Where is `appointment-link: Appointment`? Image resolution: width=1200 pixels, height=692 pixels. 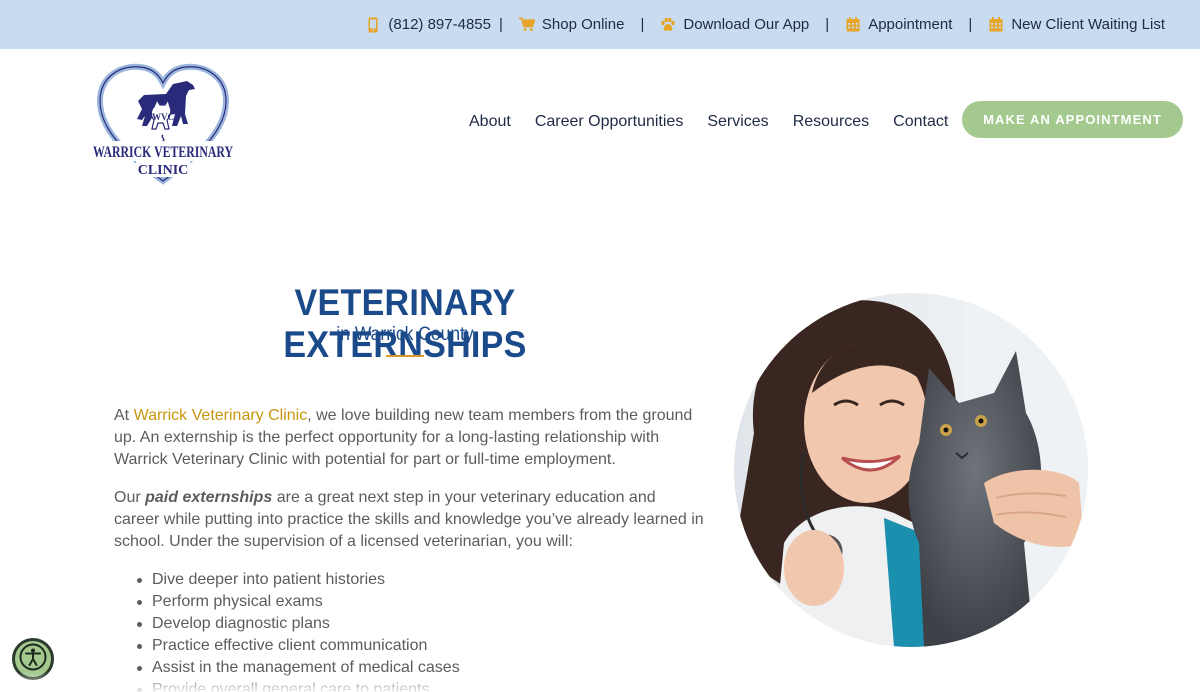
appointment-link: Appointment is located at coordinates (898, 24).